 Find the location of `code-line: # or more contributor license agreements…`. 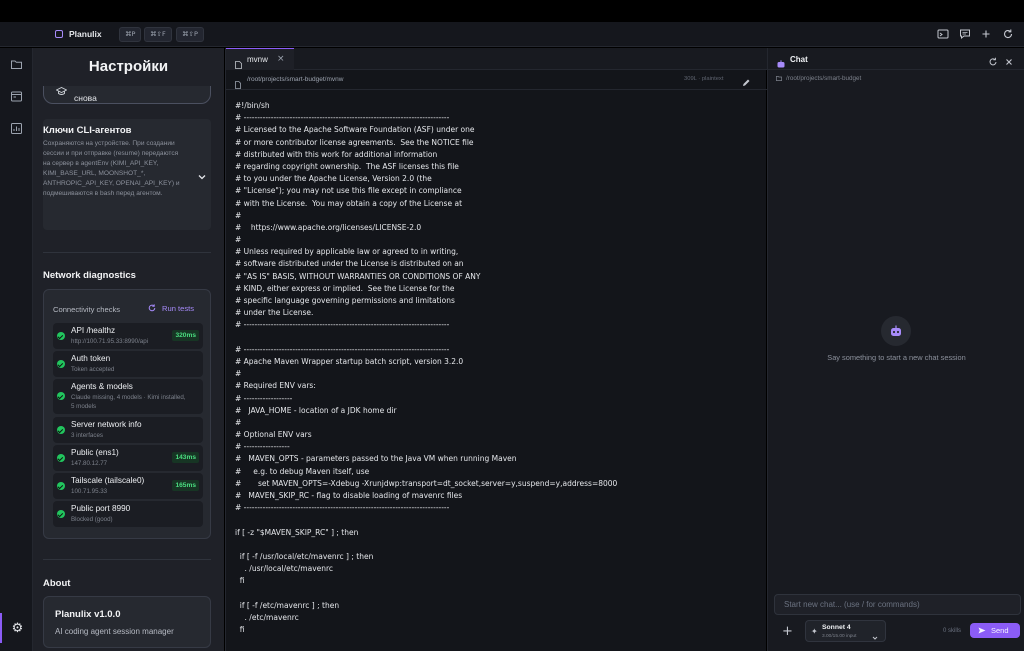

code-line: # or more contributor license agreements… is located at coordinates (354, 142).